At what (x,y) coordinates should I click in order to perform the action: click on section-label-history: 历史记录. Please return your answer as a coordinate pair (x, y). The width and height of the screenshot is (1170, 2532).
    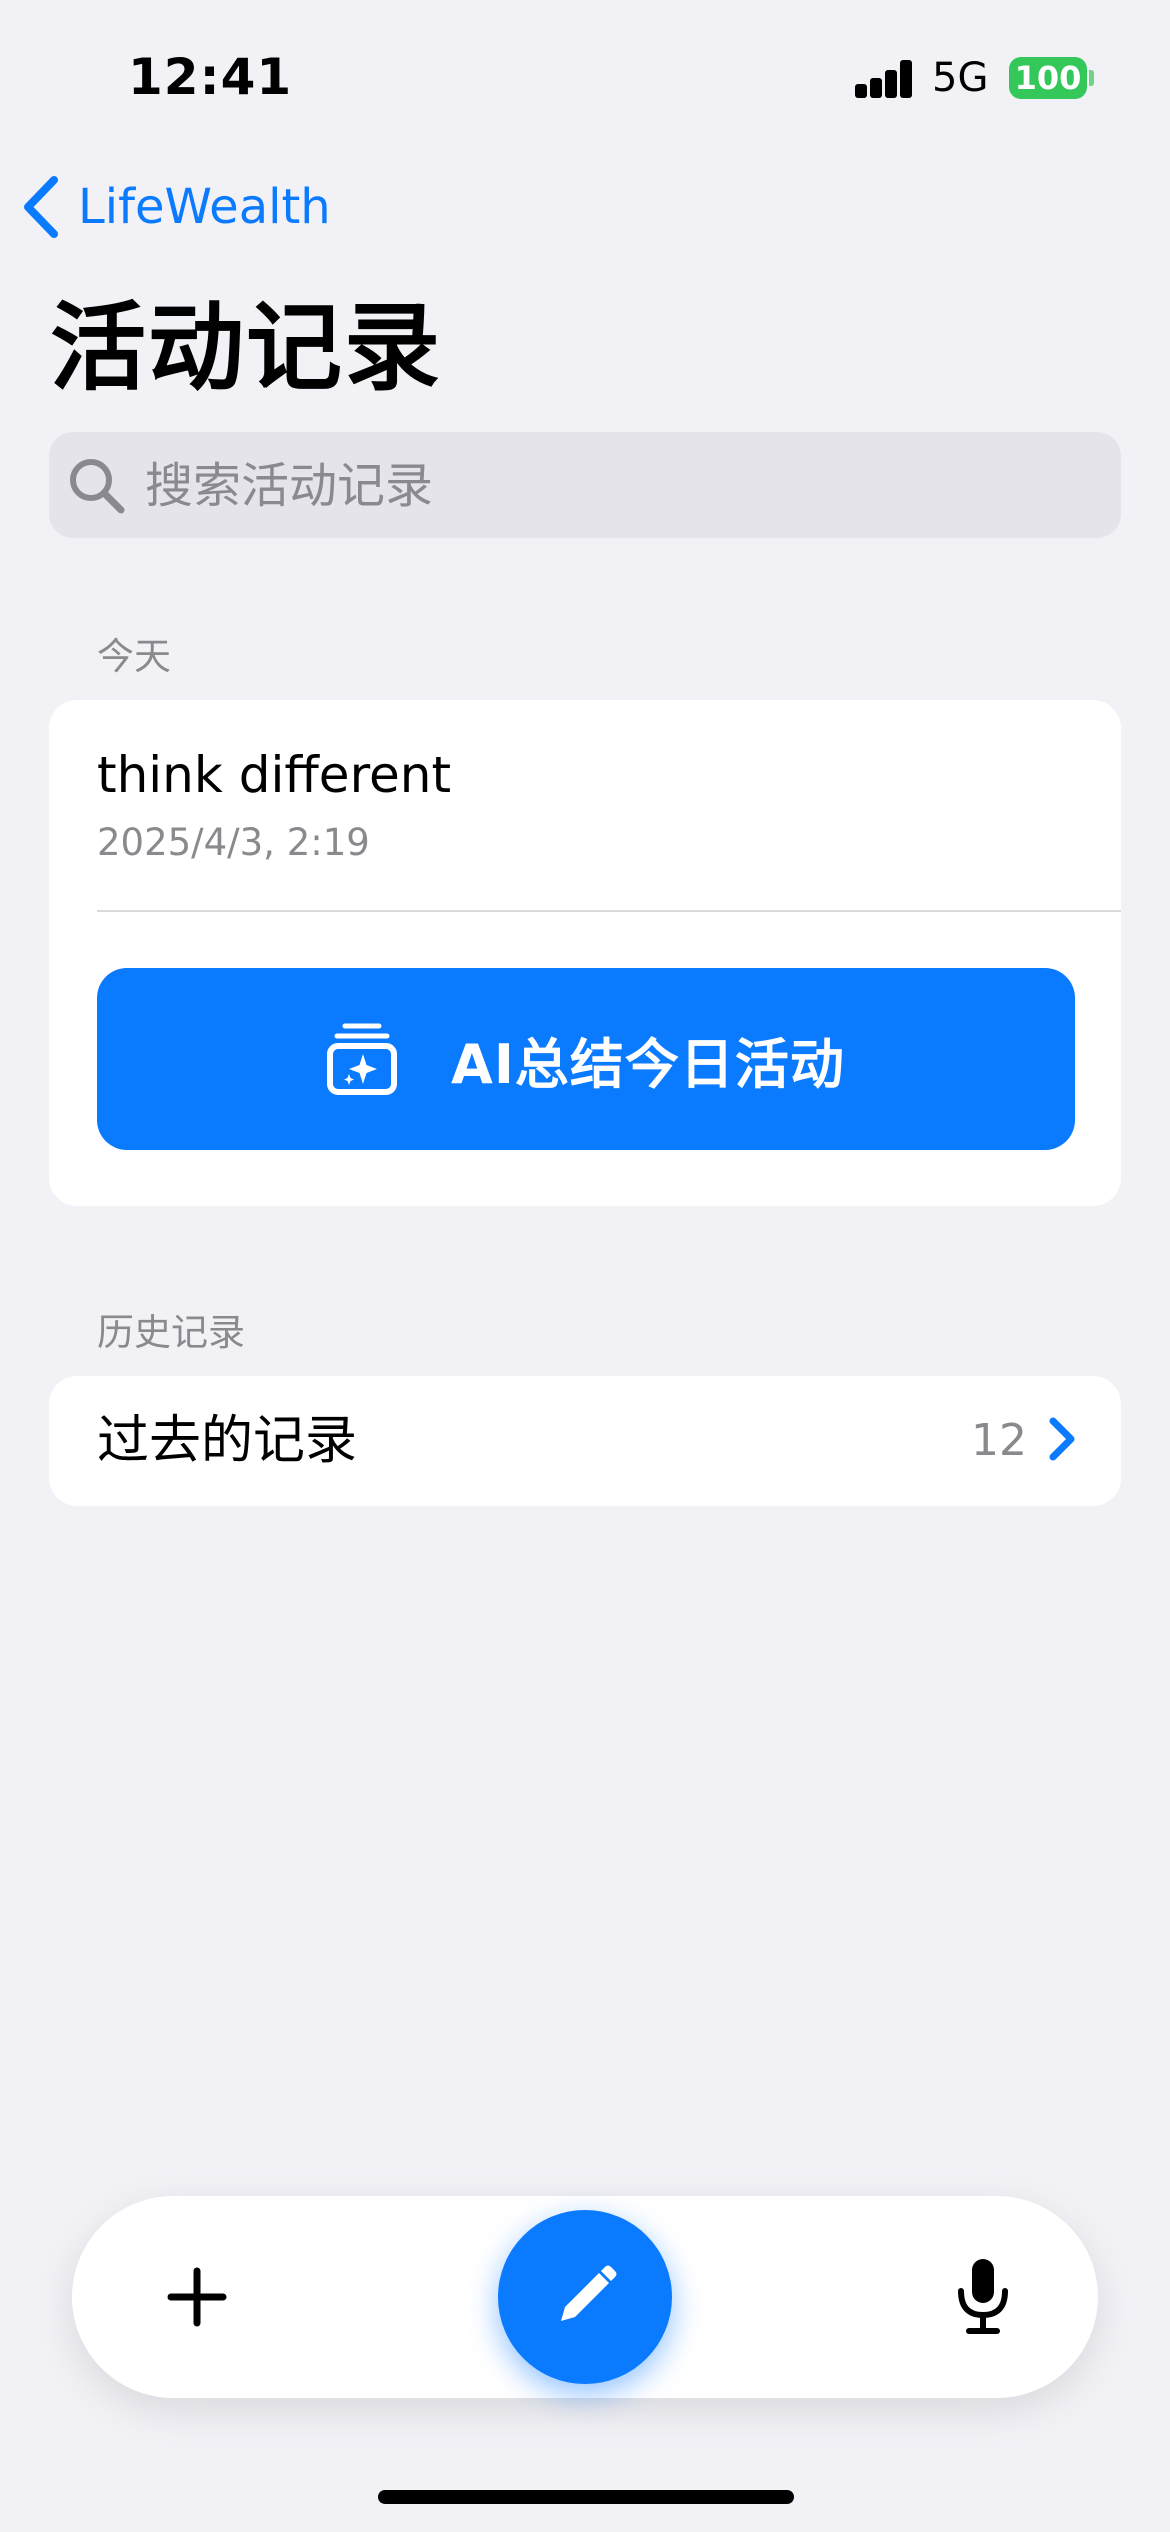
    Looking at the image, I should click on (171, 1332).